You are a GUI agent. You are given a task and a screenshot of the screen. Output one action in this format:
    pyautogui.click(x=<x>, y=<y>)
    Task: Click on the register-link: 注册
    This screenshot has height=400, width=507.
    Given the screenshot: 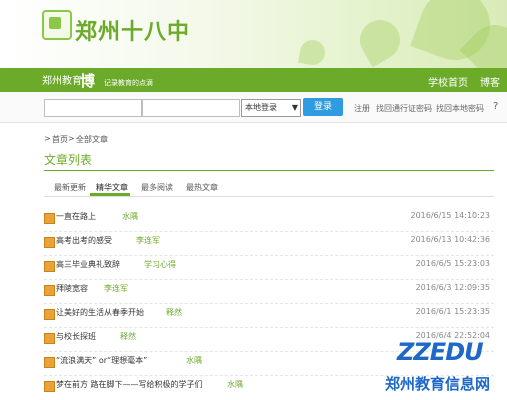 What is the action you would take?
    pyautogui.click(x=362, y=108)
    